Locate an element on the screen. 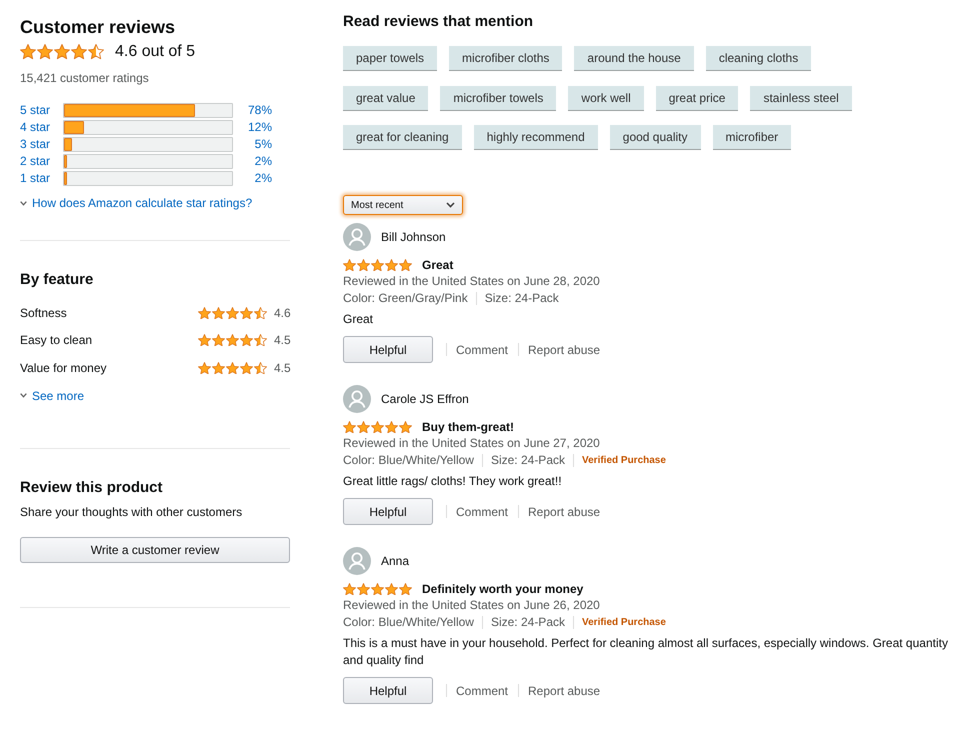  mention-tag: work well is located at coordinates (606, 98).